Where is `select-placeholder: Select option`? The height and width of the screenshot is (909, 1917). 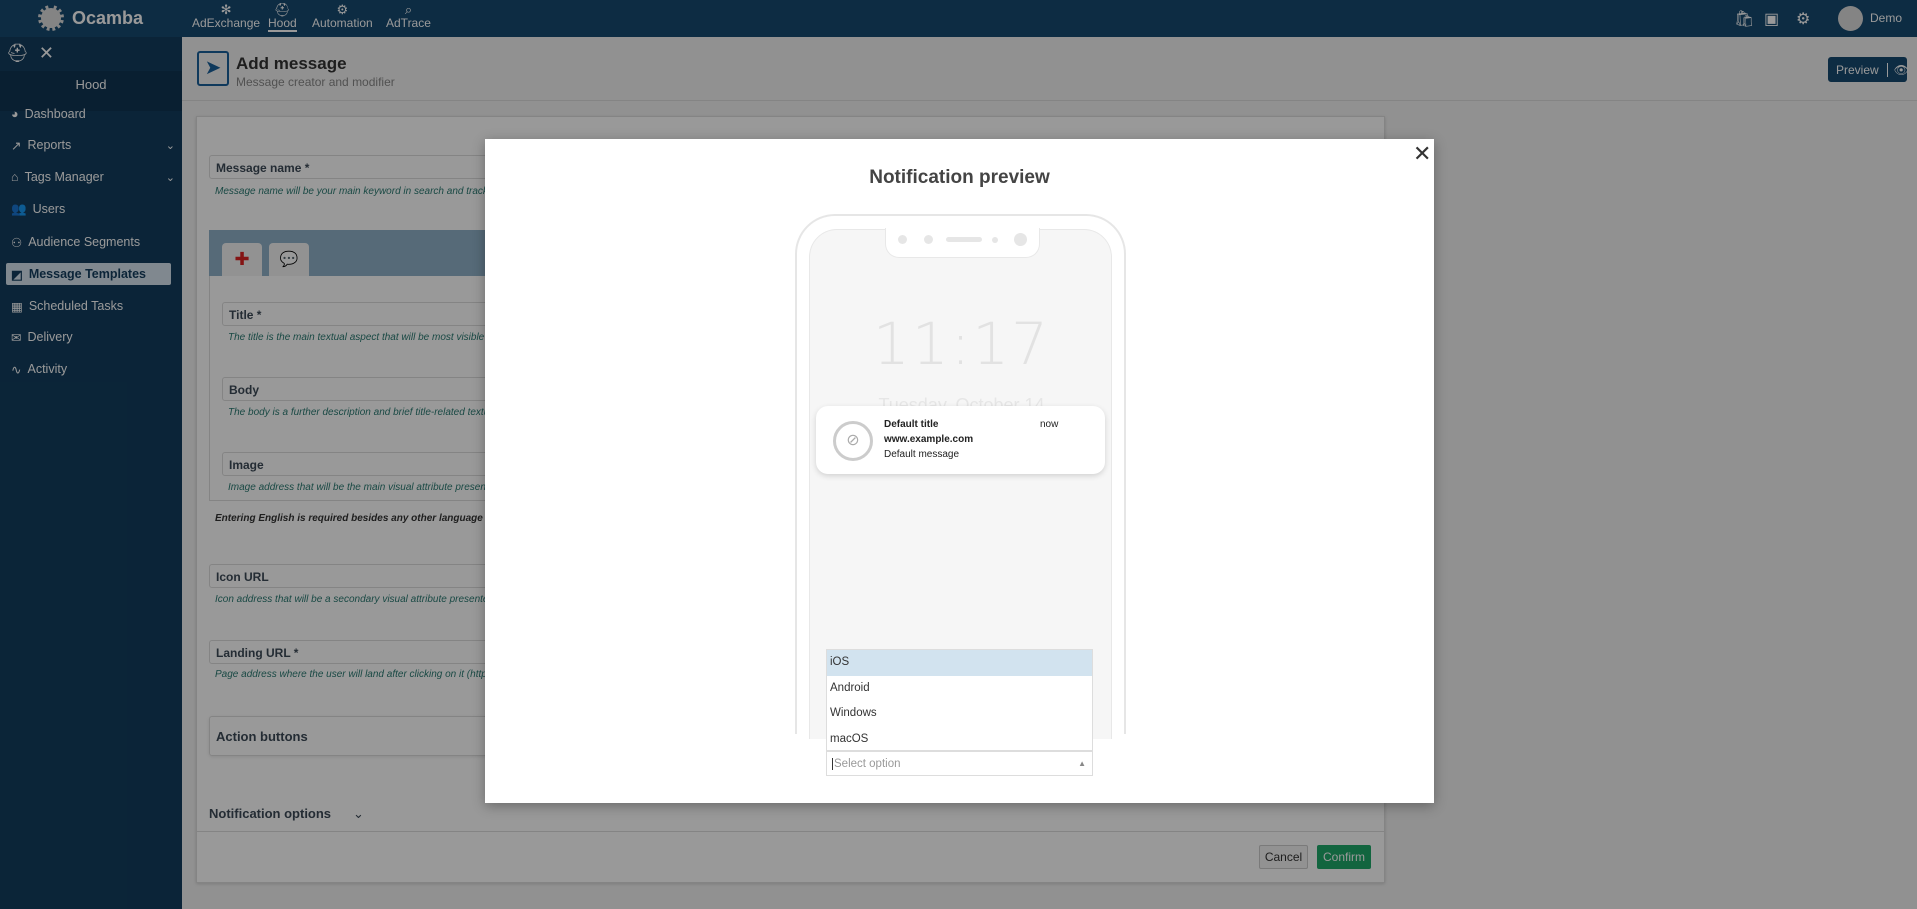 select-placeholder: Select option is located at coordinates (866, 764).